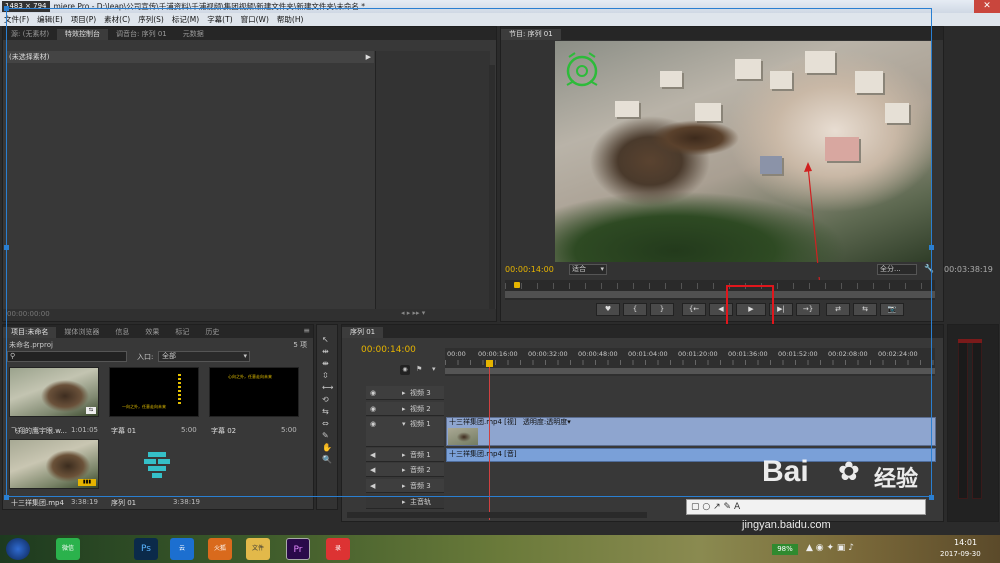 This screenshot has height=563, width=1000. Describe the element at coordinates (30, 332) in the screenshot. I see `tab-project: 项目:未命名` at that location.